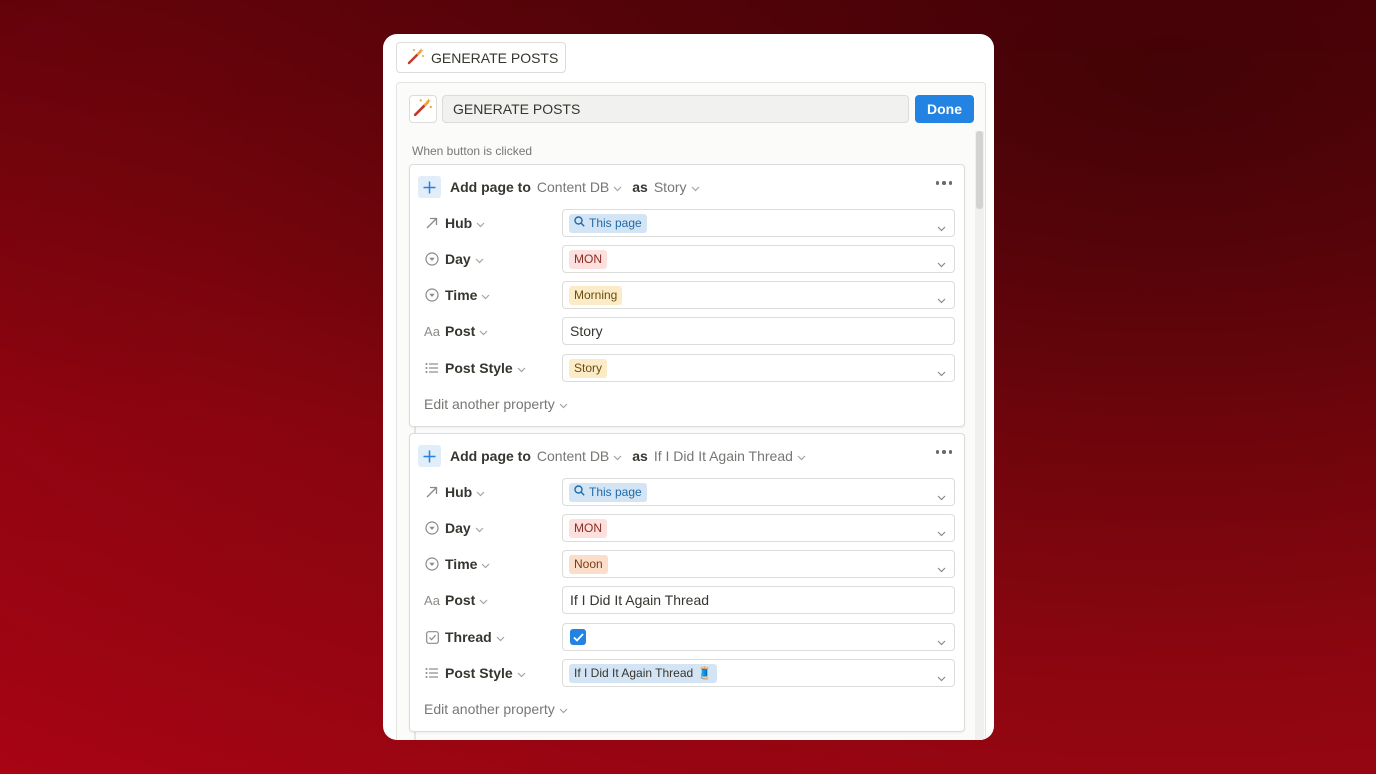 This screenshot has width=1376, height=774. I want to click on select-tag: Morning, so click(596, 295).